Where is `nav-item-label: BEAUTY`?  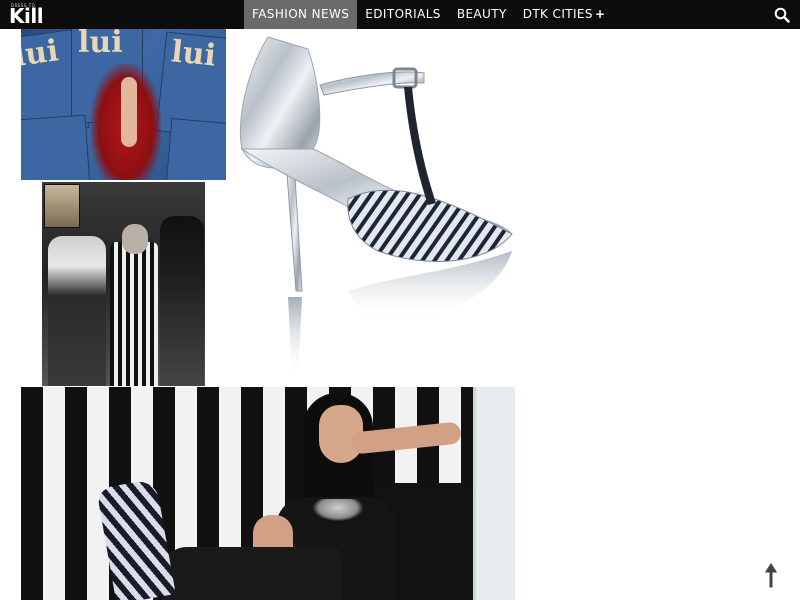
nav-item-label: BEAUTY is located at coordinates (481, 14).